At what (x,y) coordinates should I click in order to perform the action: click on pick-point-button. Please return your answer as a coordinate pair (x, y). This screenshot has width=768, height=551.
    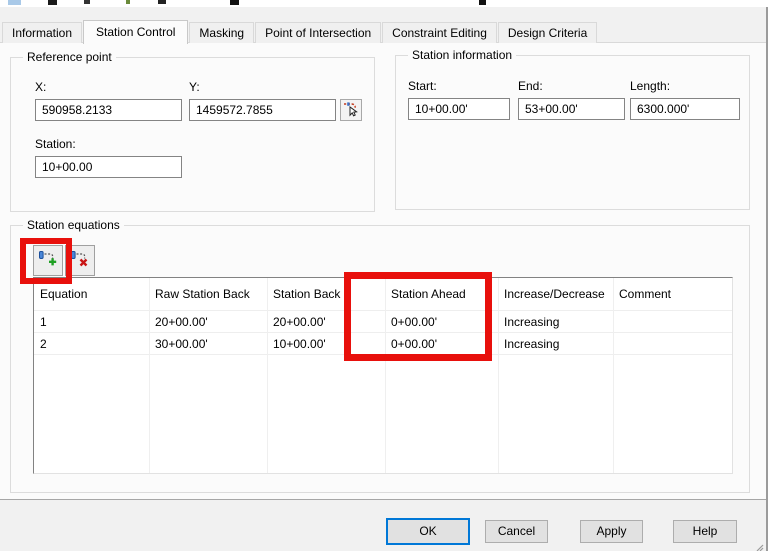
    Looking at the image, I should click on (351, 110).